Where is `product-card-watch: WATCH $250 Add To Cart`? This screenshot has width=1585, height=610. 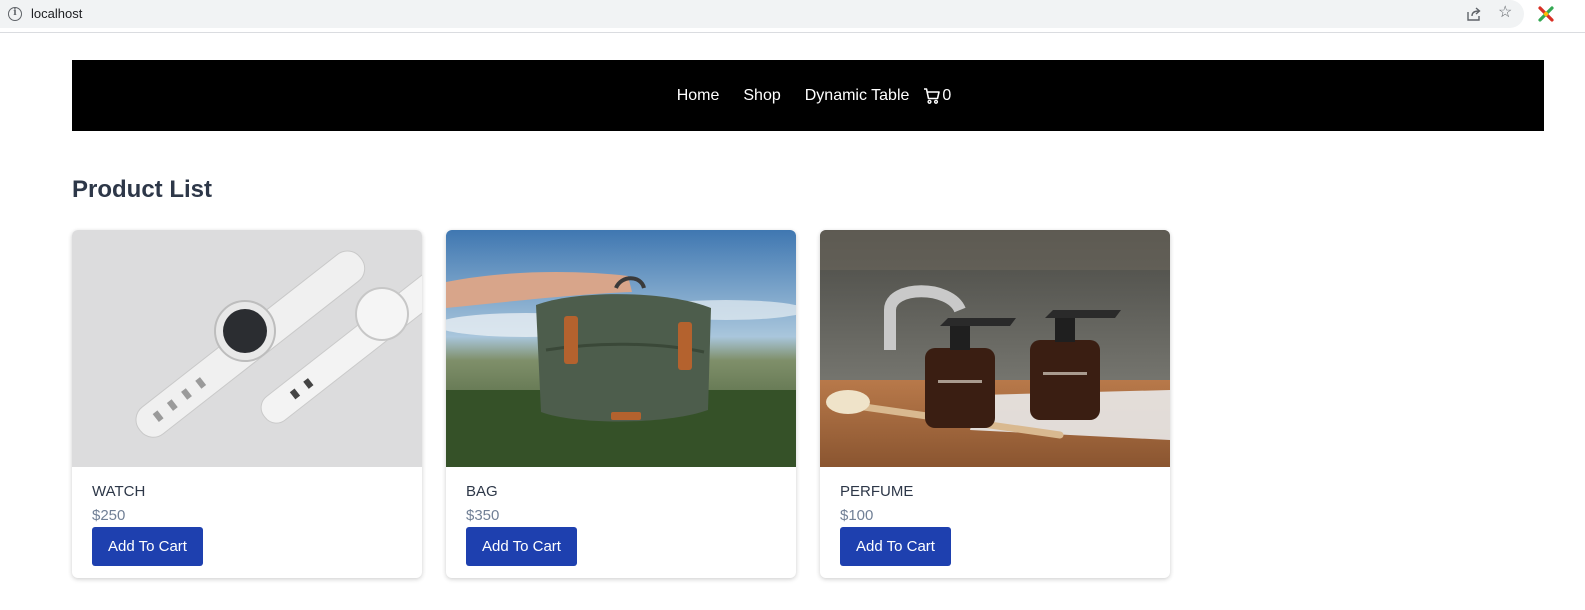 product-card-watch: WATCH $250 Add To Cart is located at coordinates (247, 404).